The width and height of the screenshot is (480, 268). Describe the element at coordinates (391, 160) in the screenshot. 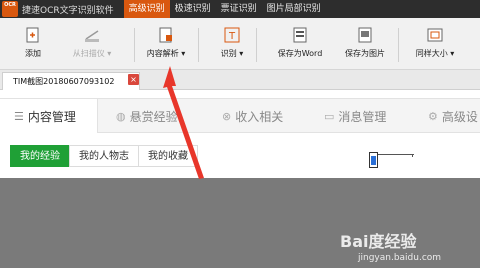

I see `small-widget` at that location.